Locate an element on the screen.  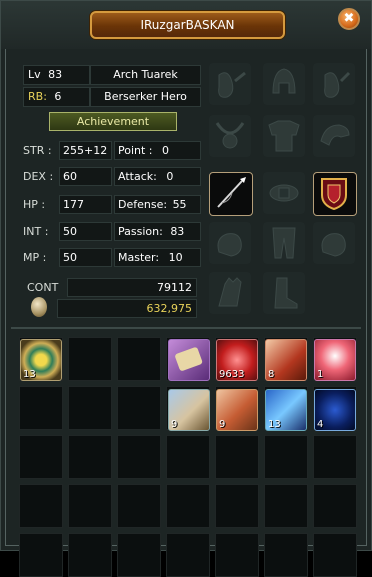
shield-icon is located at coordinates (334, 194).